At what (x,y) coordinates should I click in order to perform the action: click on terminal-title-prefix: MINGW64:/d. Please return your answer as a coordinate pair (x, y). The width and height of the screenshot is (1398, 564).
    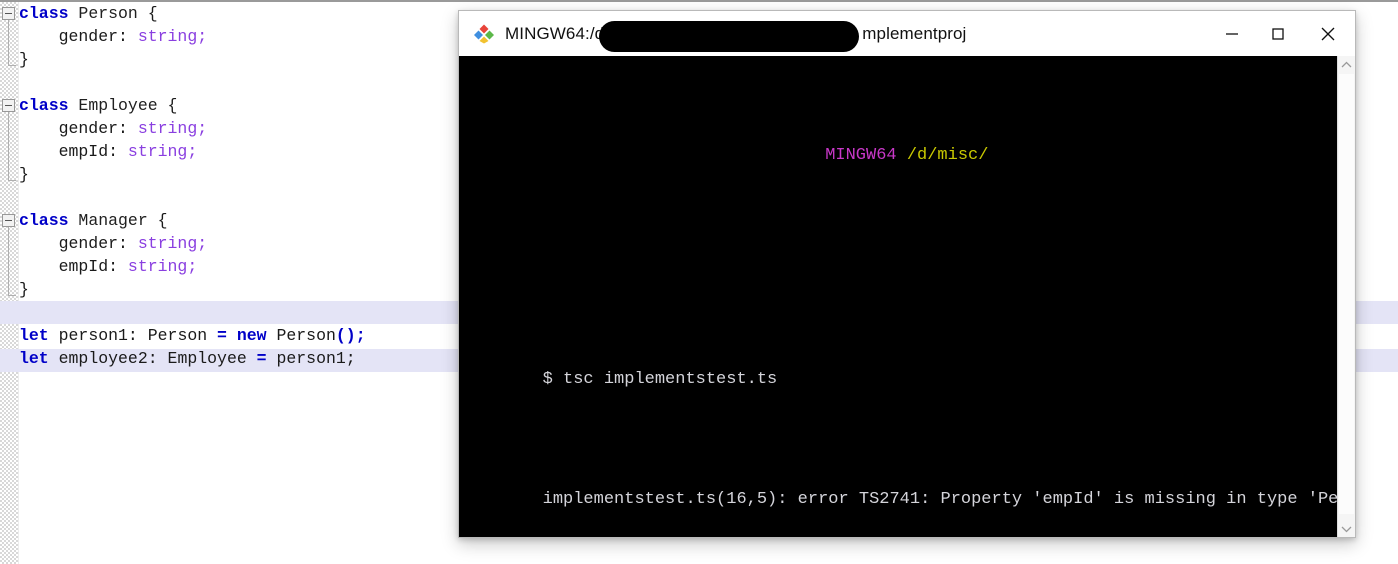
    Looking at the image, I should click on (555, 33).